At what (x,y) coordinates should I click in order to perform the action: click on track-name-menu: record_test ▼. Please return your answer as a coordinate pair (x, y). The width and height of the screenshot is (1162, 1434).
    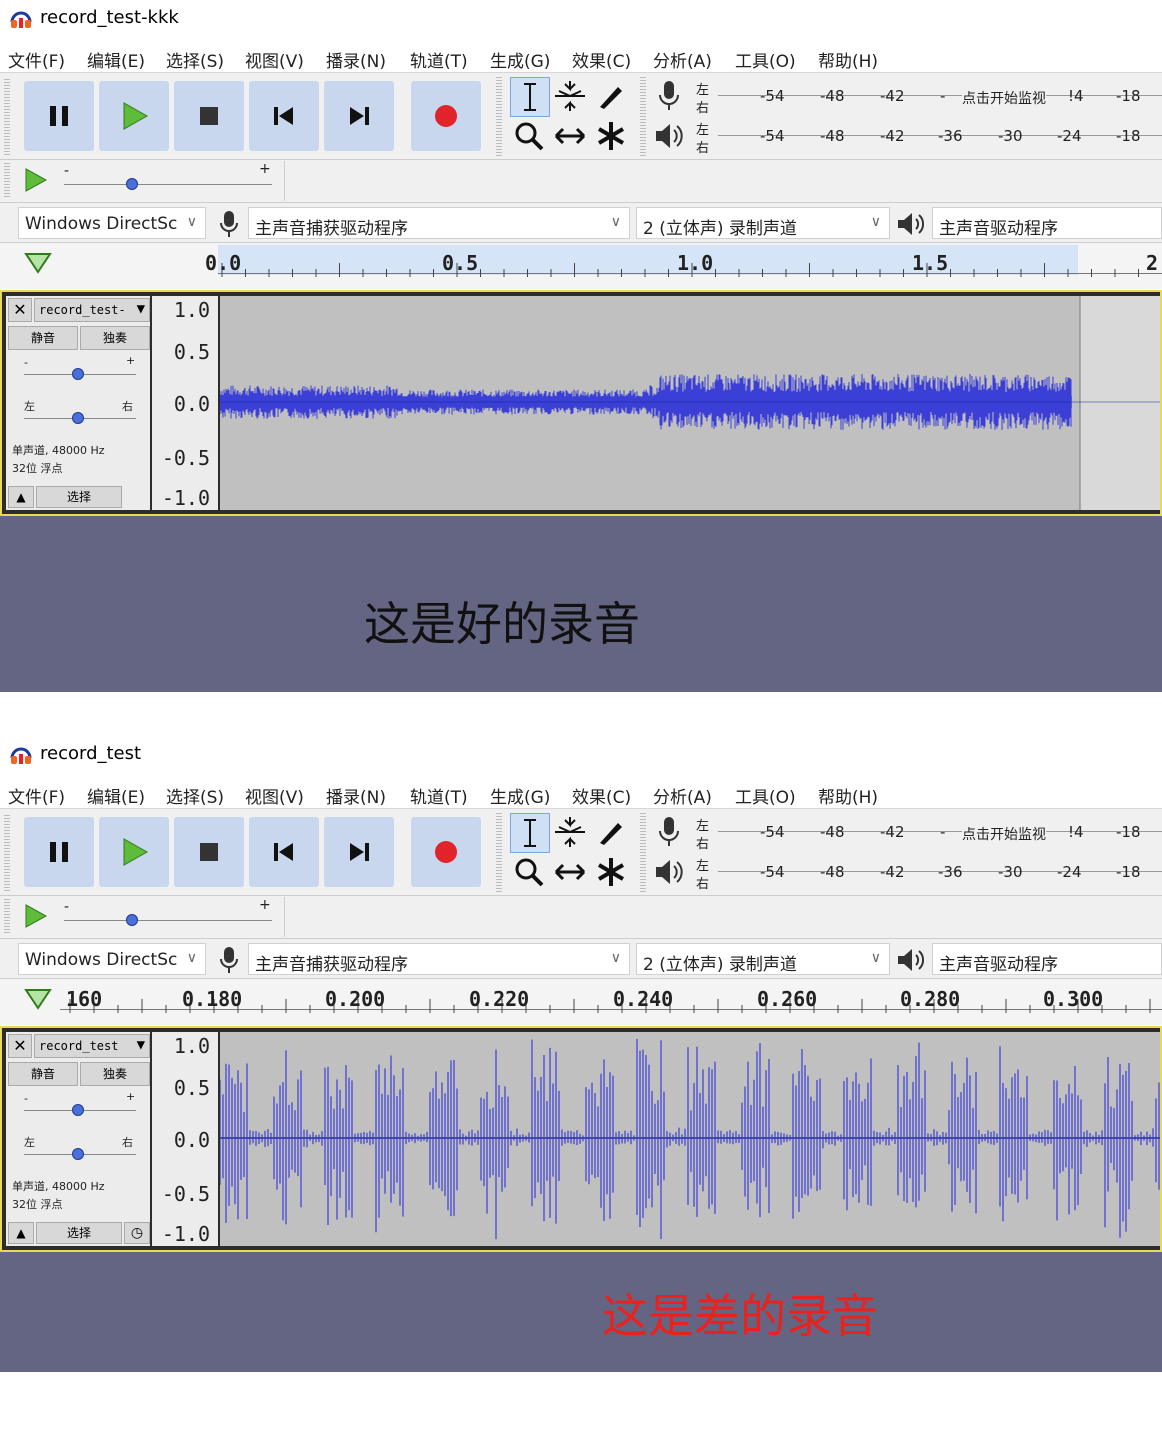
    Looking at the image, I should click on (92, 1046).